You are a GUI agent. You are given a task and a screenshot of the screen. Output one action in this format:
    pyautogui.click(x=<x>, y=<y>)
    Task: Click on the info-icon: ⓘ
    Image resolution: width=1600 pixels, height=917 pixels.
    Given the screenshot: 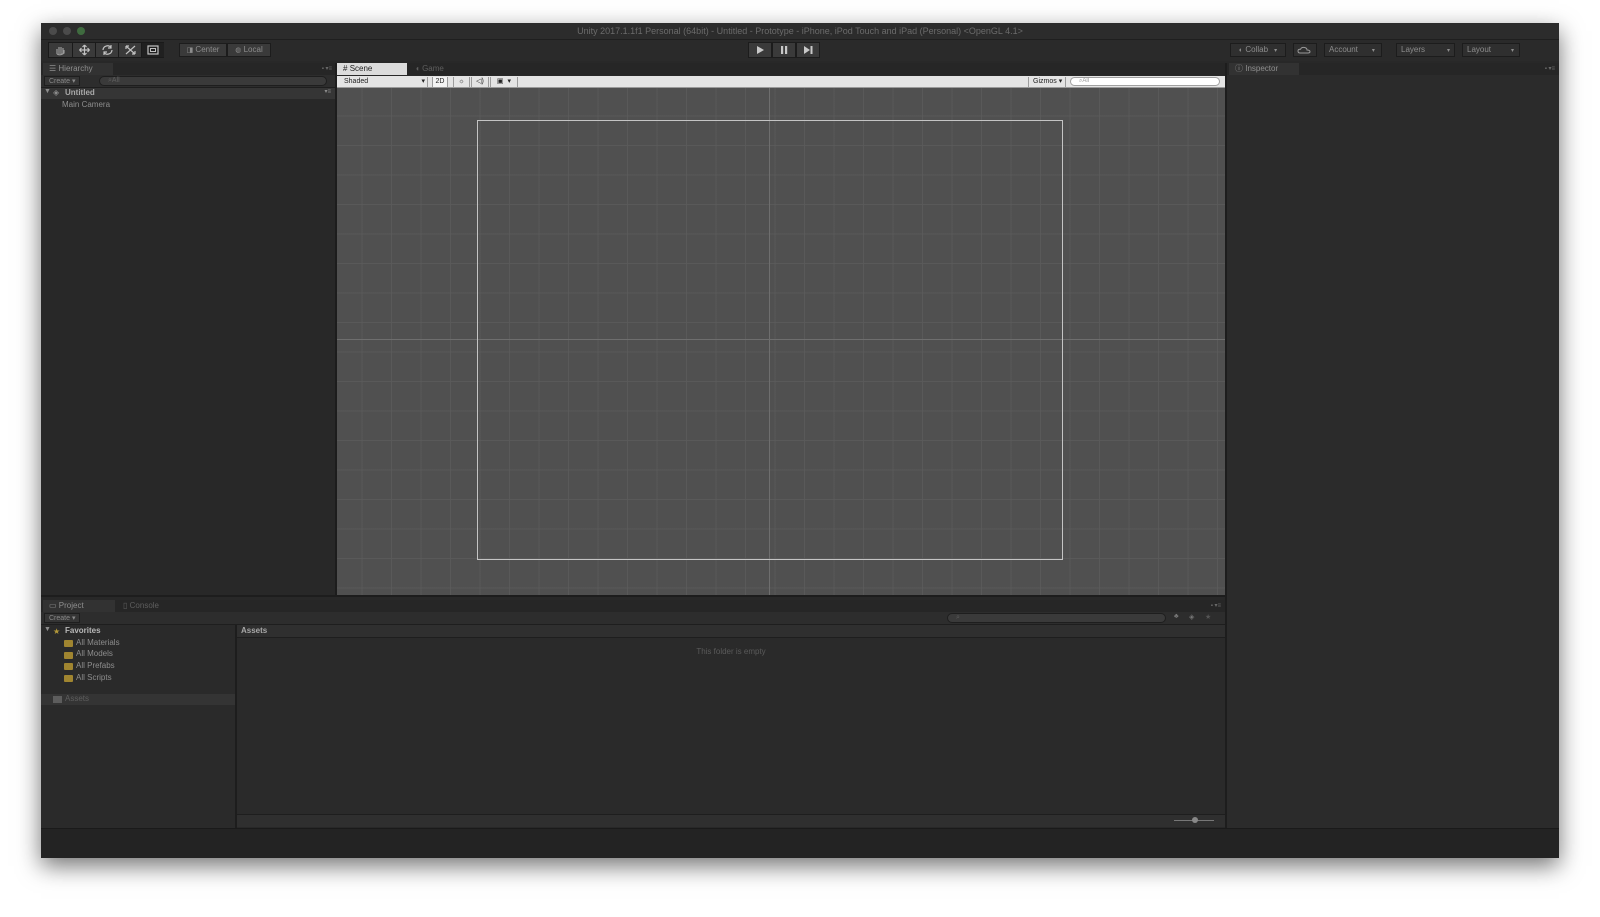 What is the action you would take?
    pyautogui.click(x=1239, y=68)
    